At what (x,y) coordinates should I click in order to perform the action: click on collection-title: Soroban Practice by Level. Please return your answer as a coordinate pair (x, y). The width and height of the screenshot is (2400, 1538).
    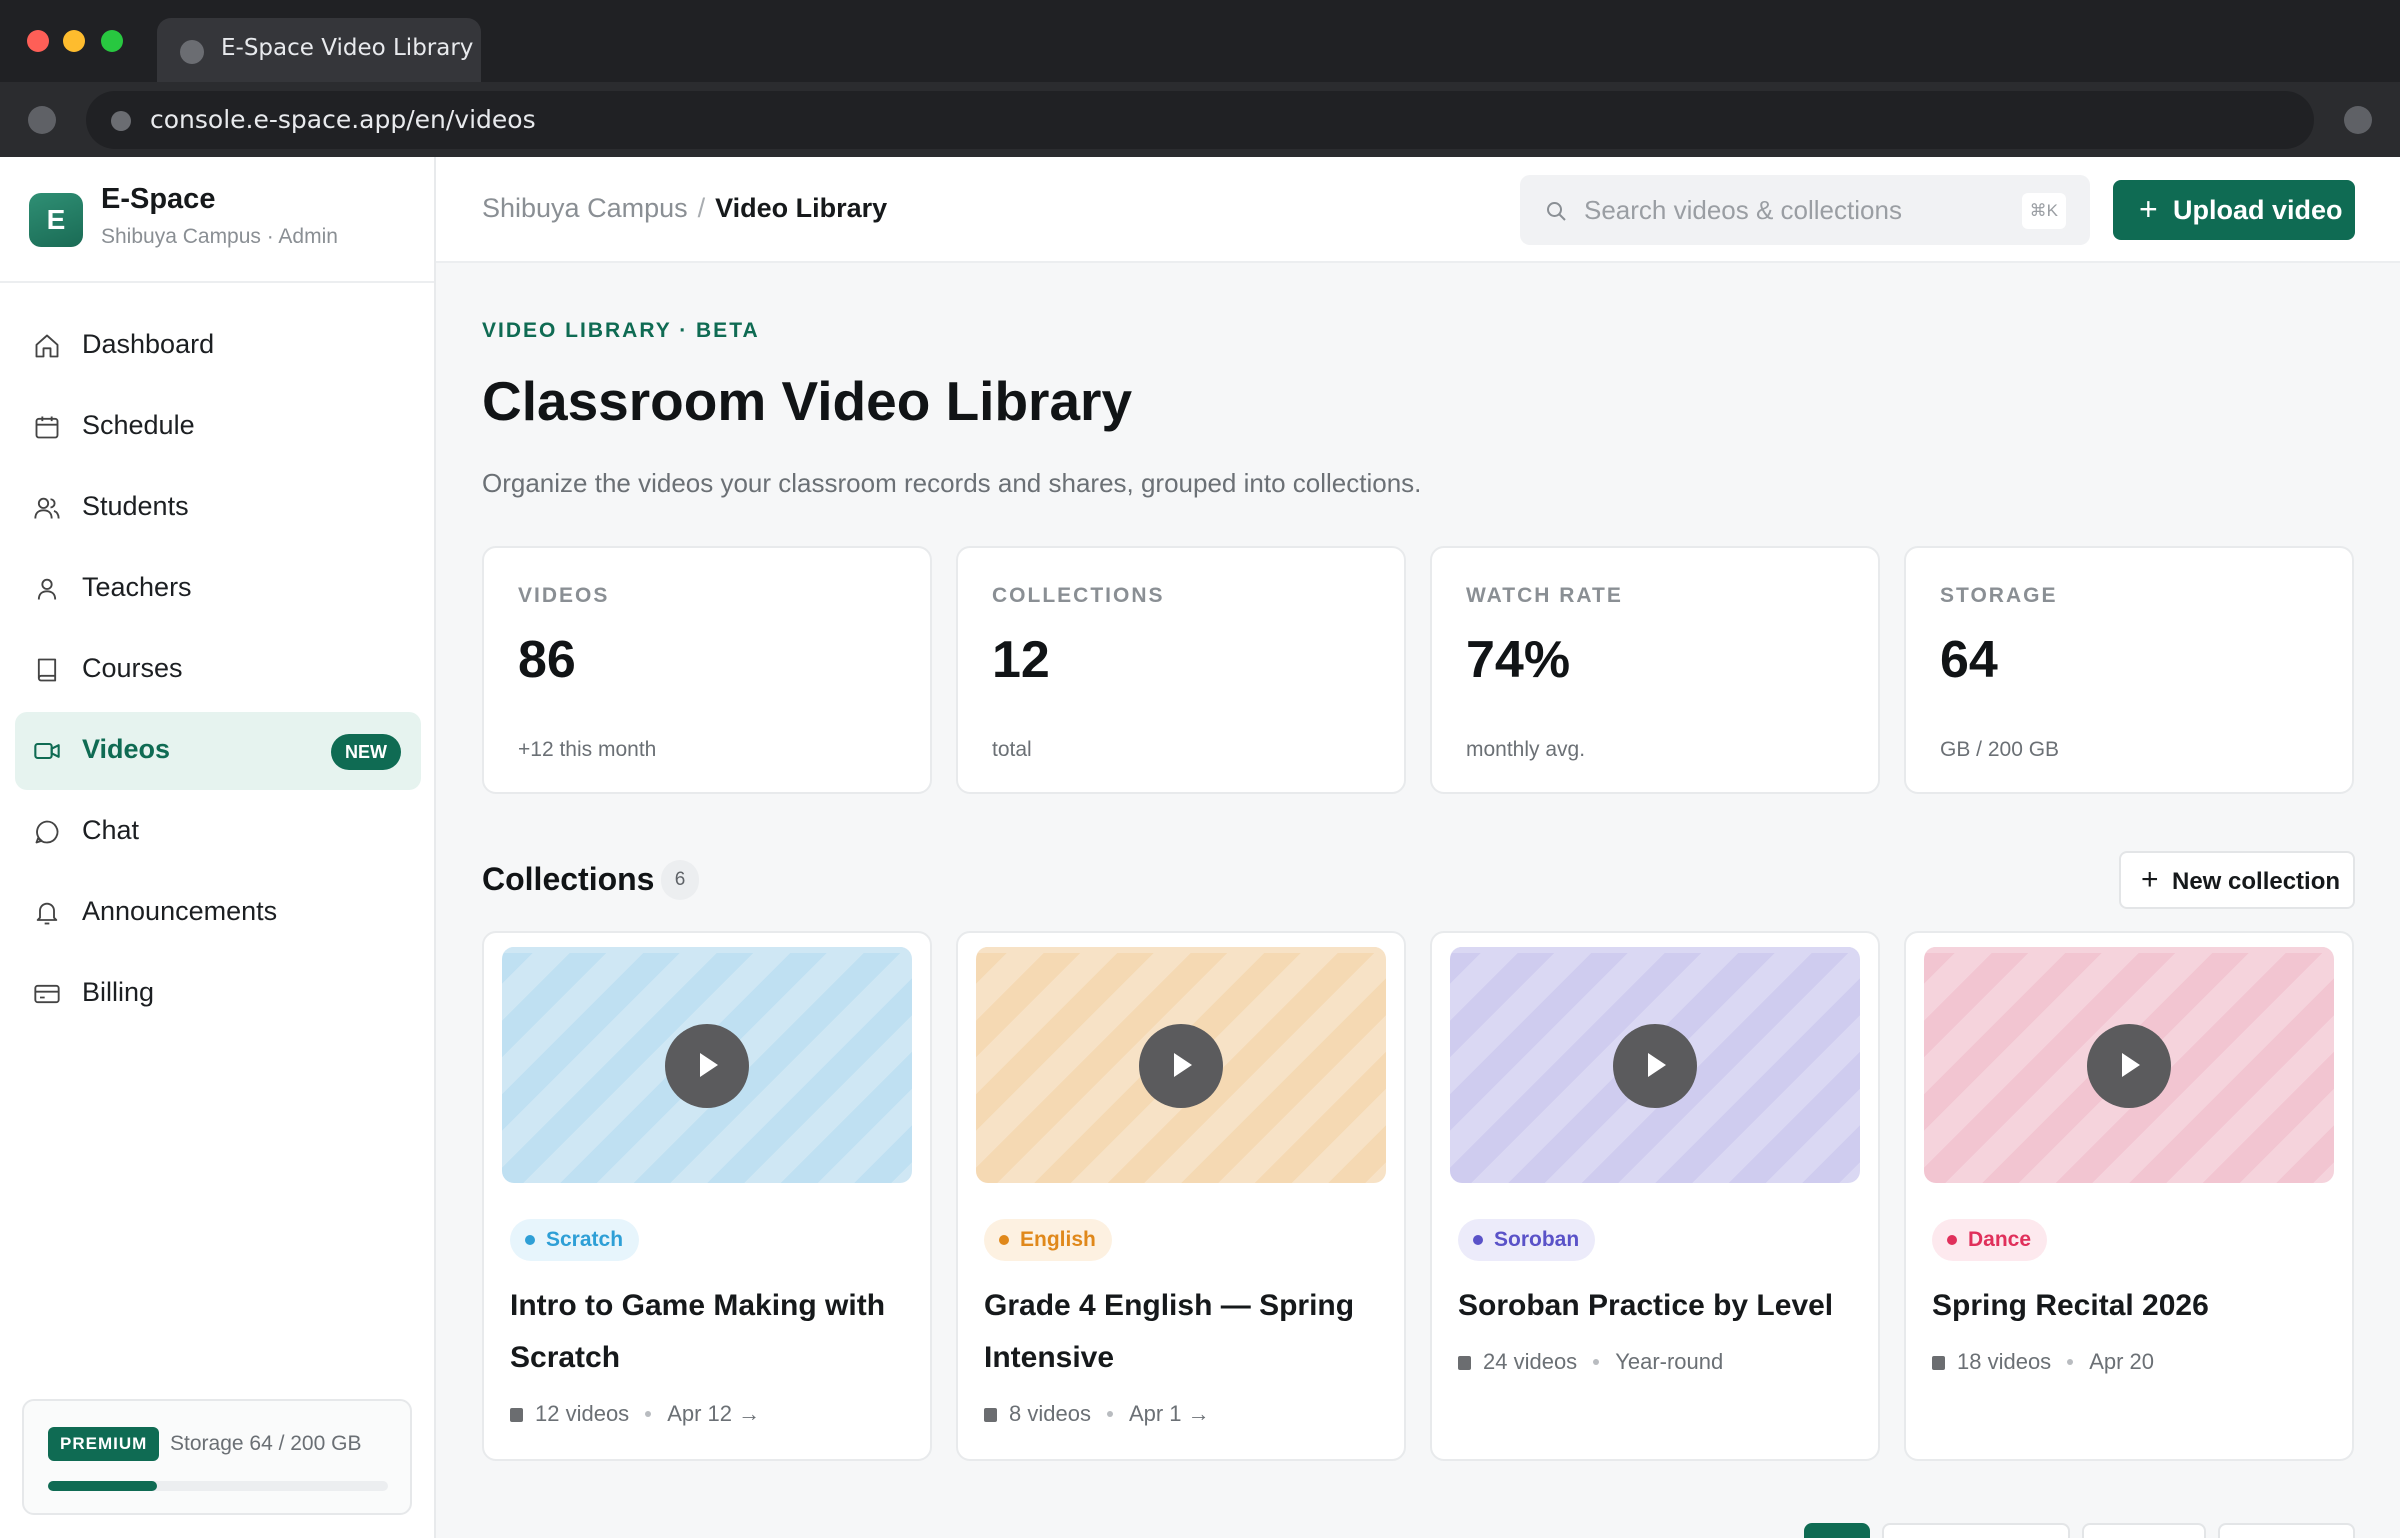
    Looking at the image, I should click on (1658, 1306).